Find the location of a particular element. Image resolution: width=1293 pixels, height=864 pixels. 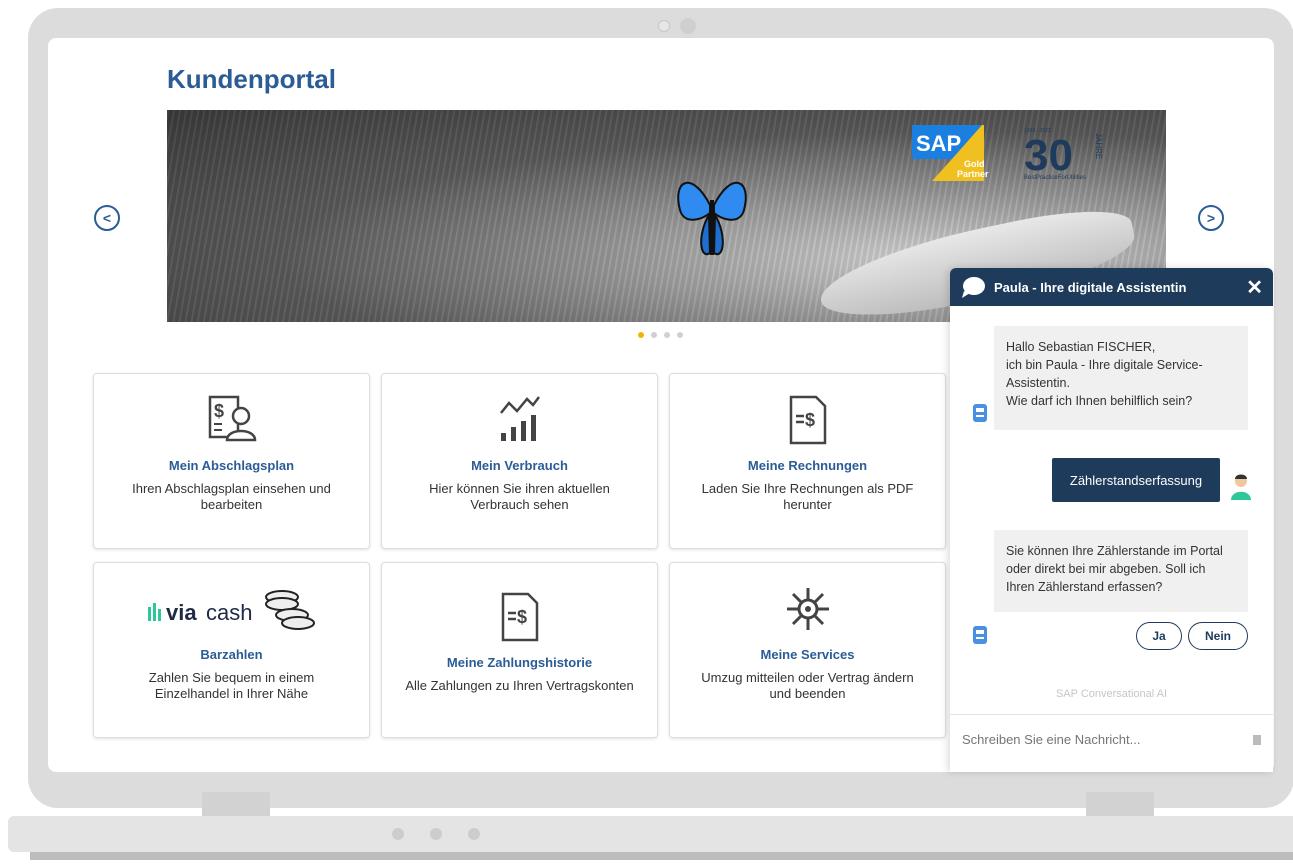

tile-title: Meine Services is located at coordinates (807, 654).